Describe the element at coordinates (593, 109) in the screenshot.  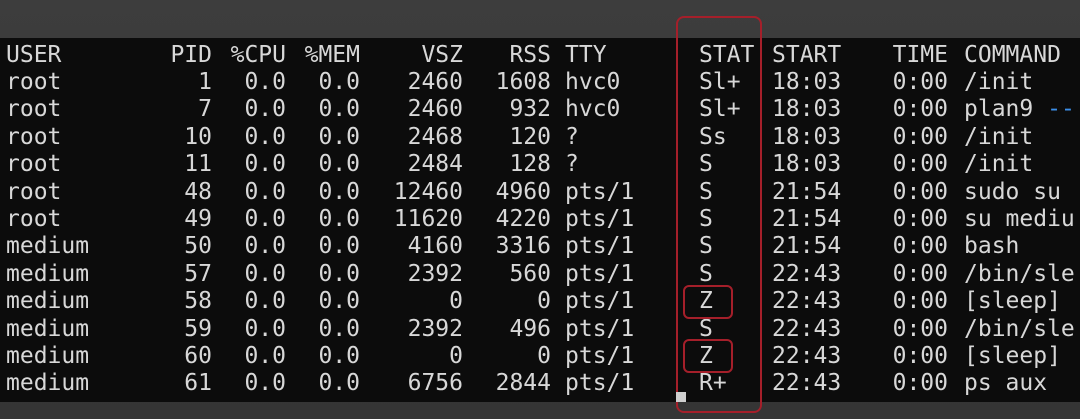
I see `cell-tty: hvc0` at that location.